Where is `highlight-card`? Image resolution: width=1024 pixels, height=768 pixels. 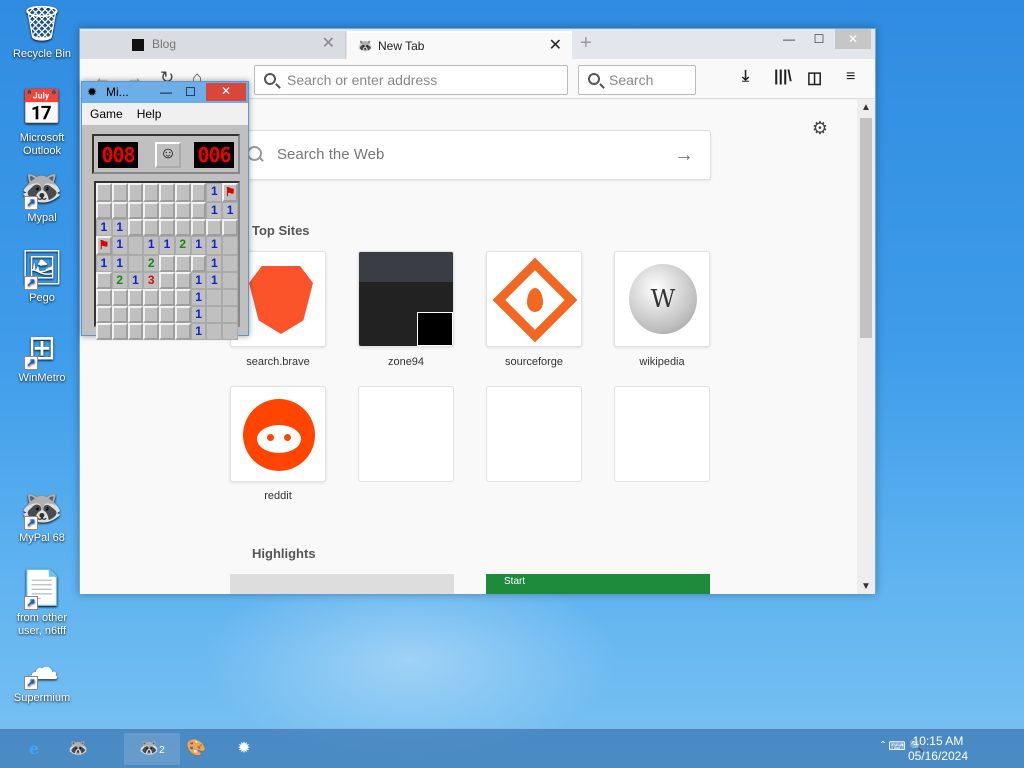
highlight-card is located at coordinates (342, 584).